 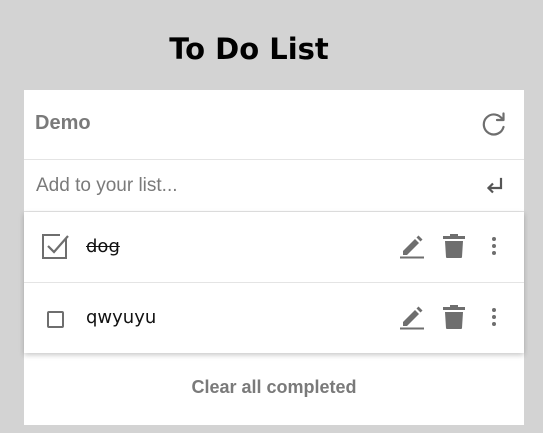 I want to click on list-item: qwyuyu, so click(x=274, y=318).